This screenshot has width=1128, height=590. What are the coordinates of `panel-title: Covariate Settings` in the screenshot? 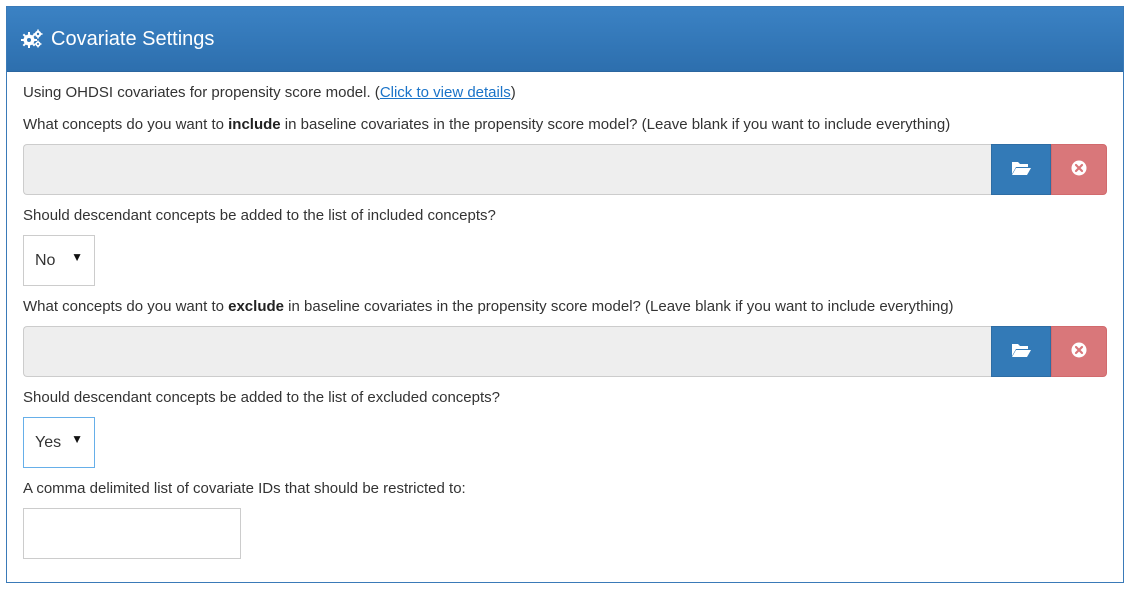 It's located at (133, 38).